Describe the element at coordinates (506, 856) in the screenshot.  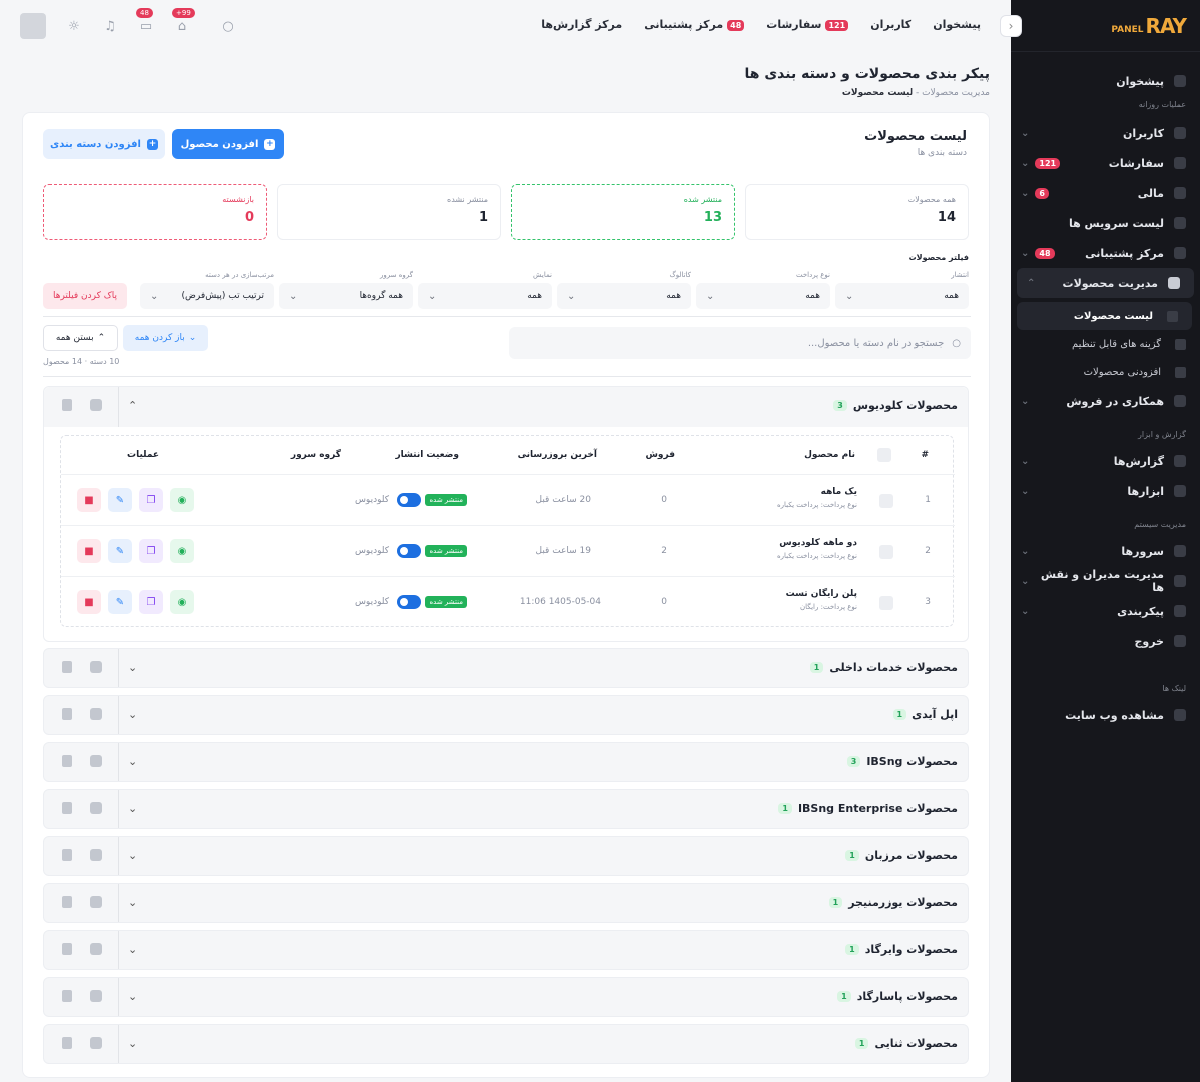
I see `category-row: محصولات مرزبان 1 ⌄` at that location.